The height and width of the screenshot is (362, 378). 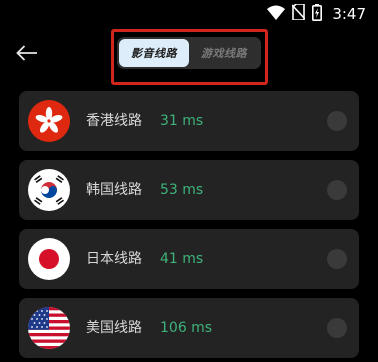 What do you see at coordinates (154, 53) in the screenshot?
I see `tab-media-routes: 影音线路` at bounding box center [154, 53].